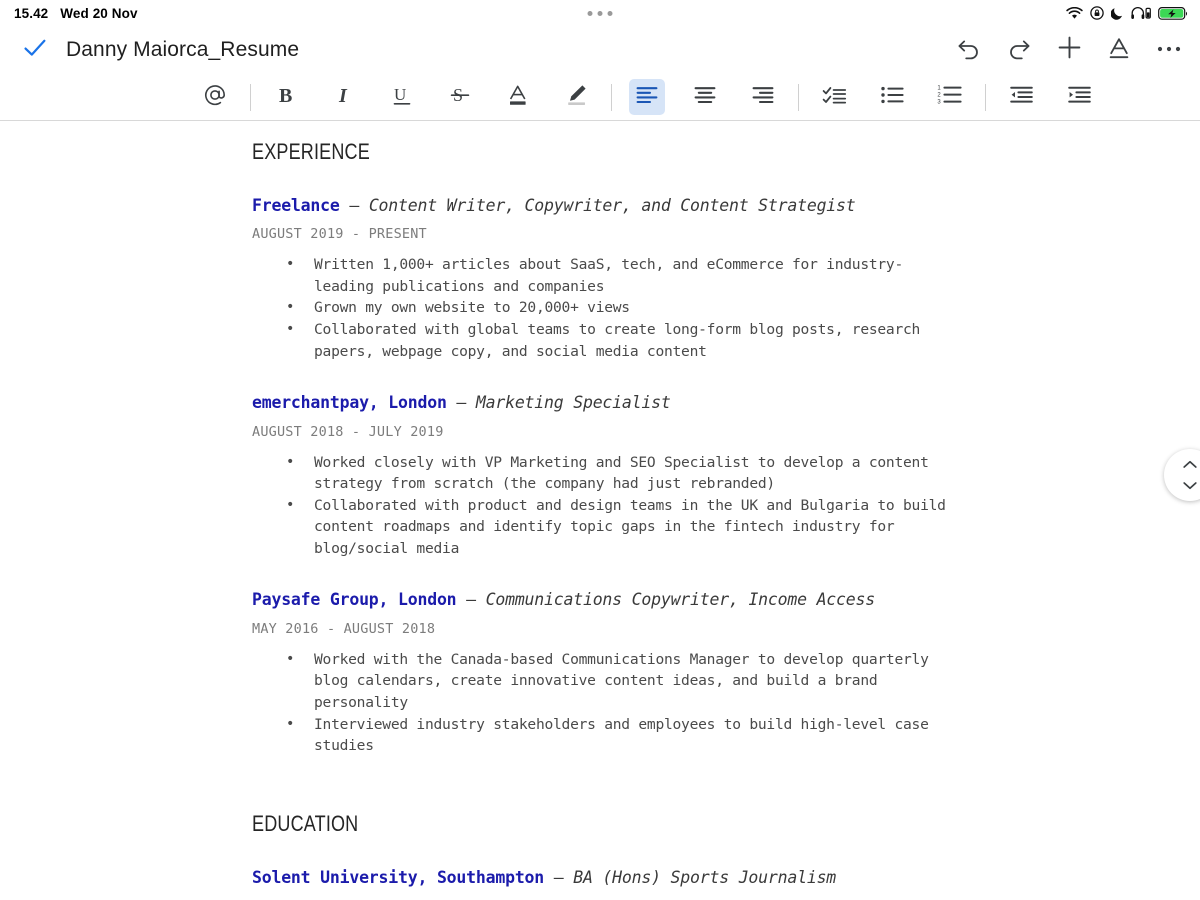 This screenshot has height=900, width=1200. I want to click on italic-button: I, so click(344, 97).